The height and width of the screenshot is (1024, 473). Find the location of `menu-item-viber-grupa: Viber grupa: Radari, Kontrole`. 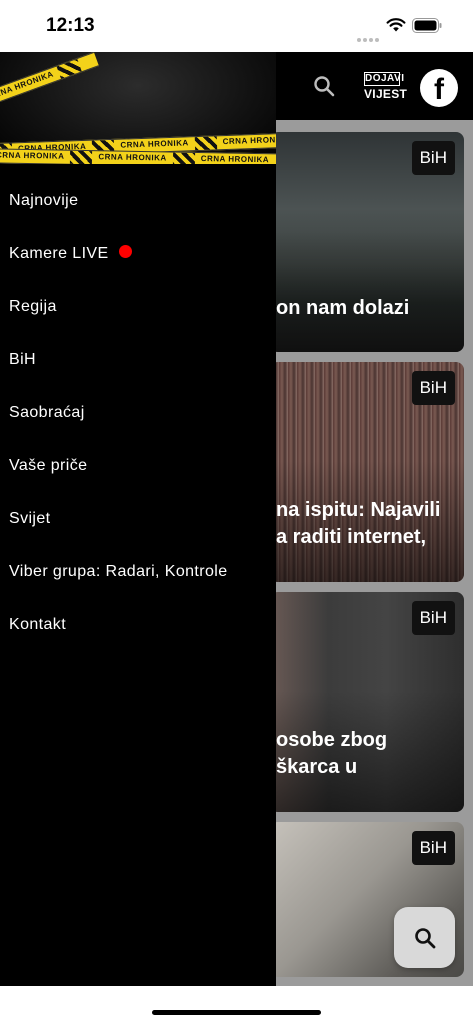

menu-item-viber-grupa: Viber grupa: Radari, Kontrole is located at coordinates (118, 572).